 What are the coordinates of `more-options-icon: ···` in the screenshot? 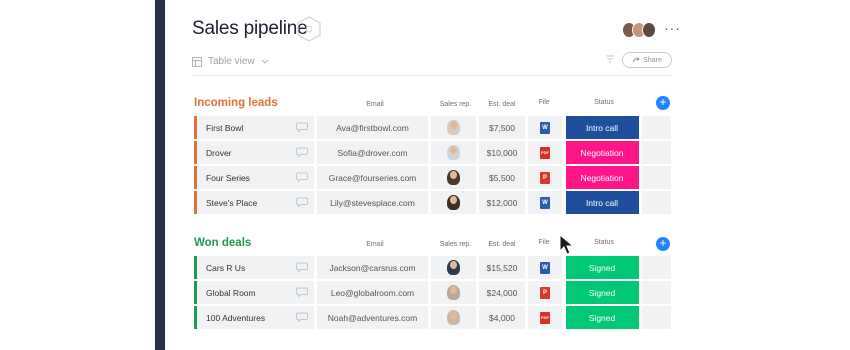 It's located at (672, 28).